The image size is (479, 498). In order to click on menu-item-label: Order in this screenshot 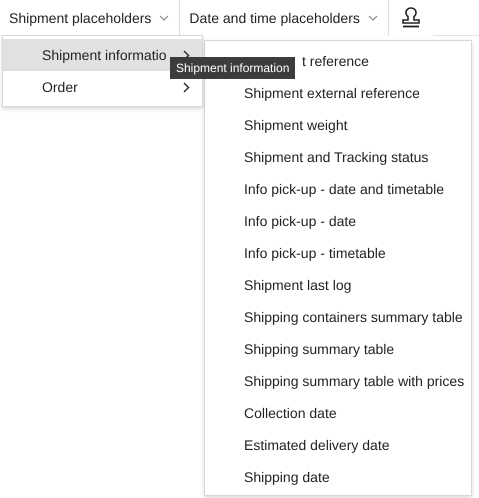, I will do `click(60, 87)`.